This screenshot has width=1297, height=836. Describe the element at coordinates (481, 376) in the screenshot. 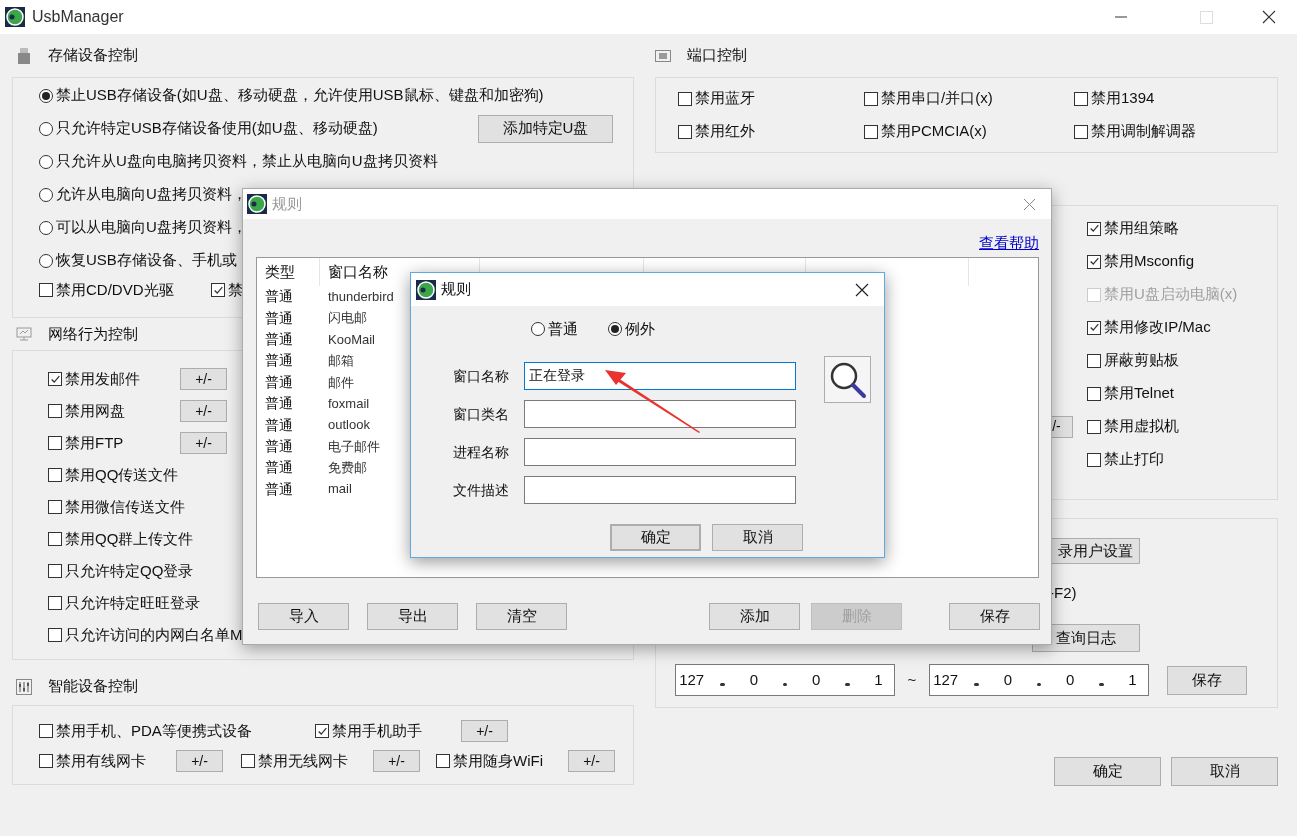

I see `field-label: 窗口名称` at that location.